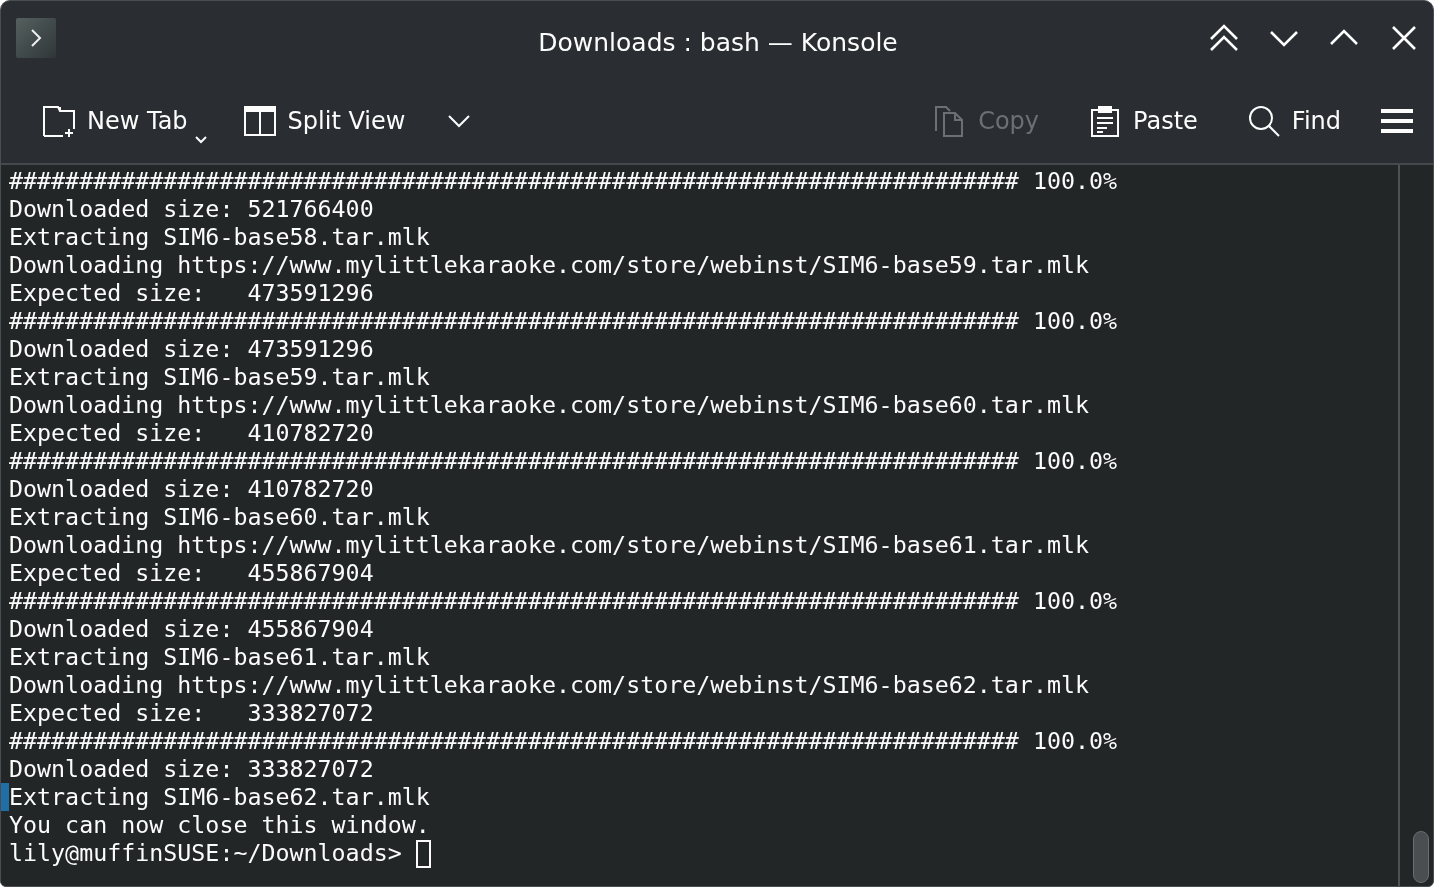  Describe the element at coordinates (219, 237) in the screenshot. I see `terminal-line: Extracting SIM6-base58.tar.mlk` at that location.